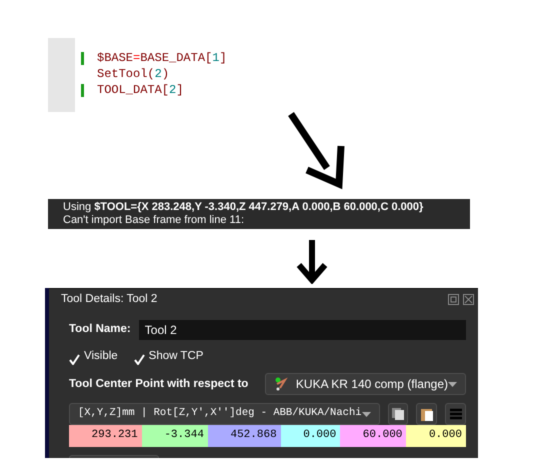 The height and width of the screenshot is (467, 546). I want to click on field-label: Tool Center Point with respect to, so click(159, 384).